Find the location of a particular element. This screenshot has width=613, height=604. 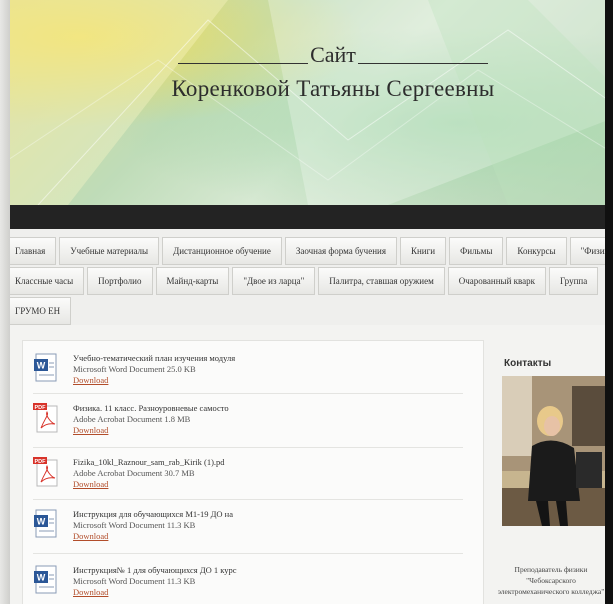

file-meta: Microsoft Word Document 25.0 KB is located at coordinates (134, 369).